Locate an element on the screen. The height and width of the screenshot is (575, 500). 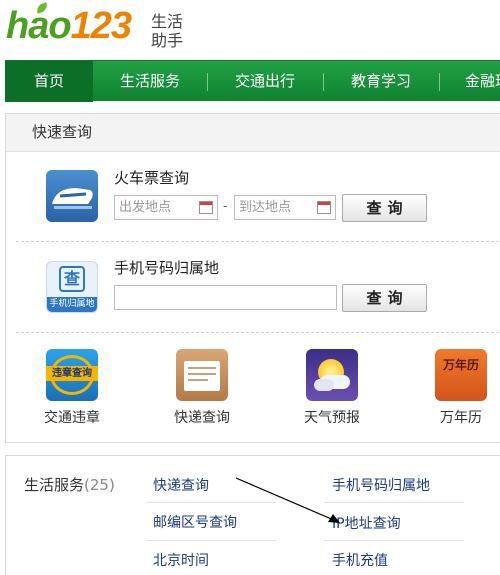
tile-label: 交通违章 is located at coordinates (72, 418).